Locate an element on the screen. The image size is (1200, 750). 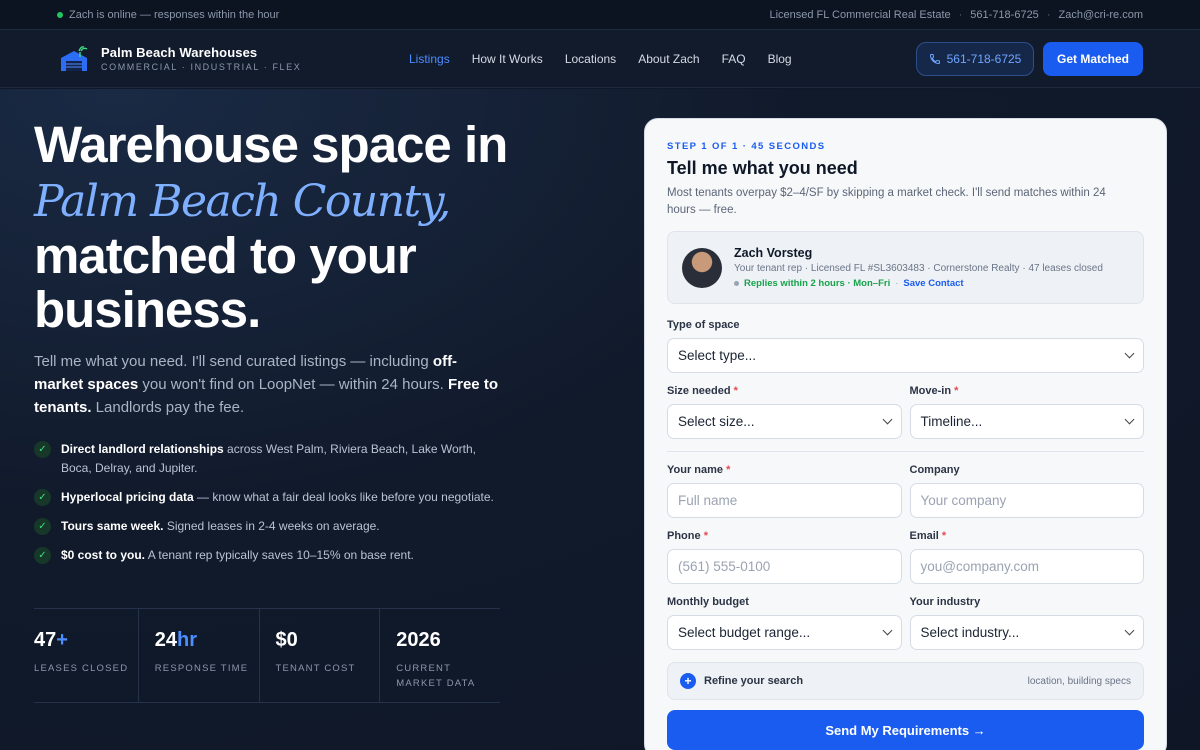
nav-actions: 561-718-6725 Get Matched is located at coordinates (1029, 58).